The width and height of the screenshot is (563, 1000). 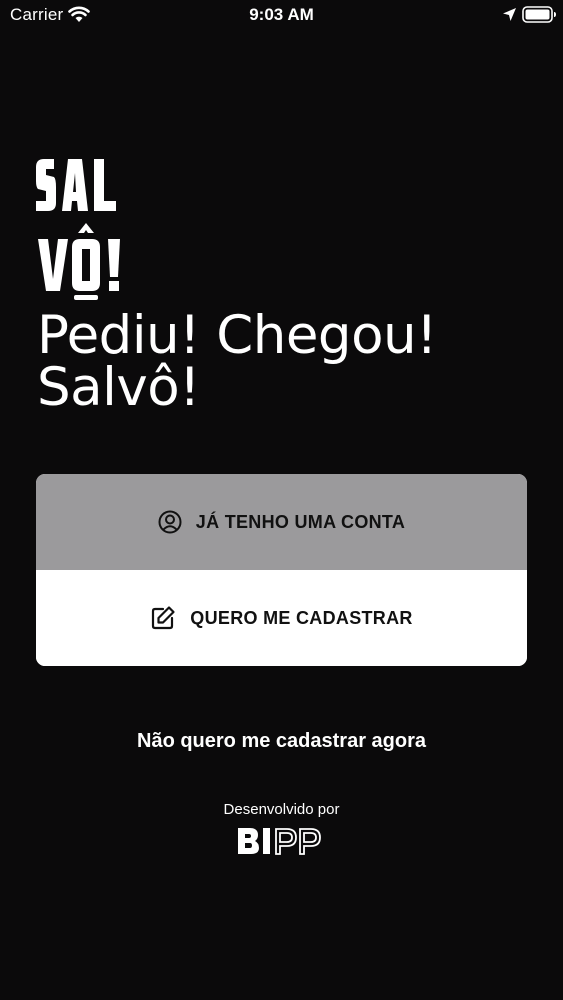 I want to click on tagline: Pediu! Chegou! Salvô!, so click(x=287, y=361).